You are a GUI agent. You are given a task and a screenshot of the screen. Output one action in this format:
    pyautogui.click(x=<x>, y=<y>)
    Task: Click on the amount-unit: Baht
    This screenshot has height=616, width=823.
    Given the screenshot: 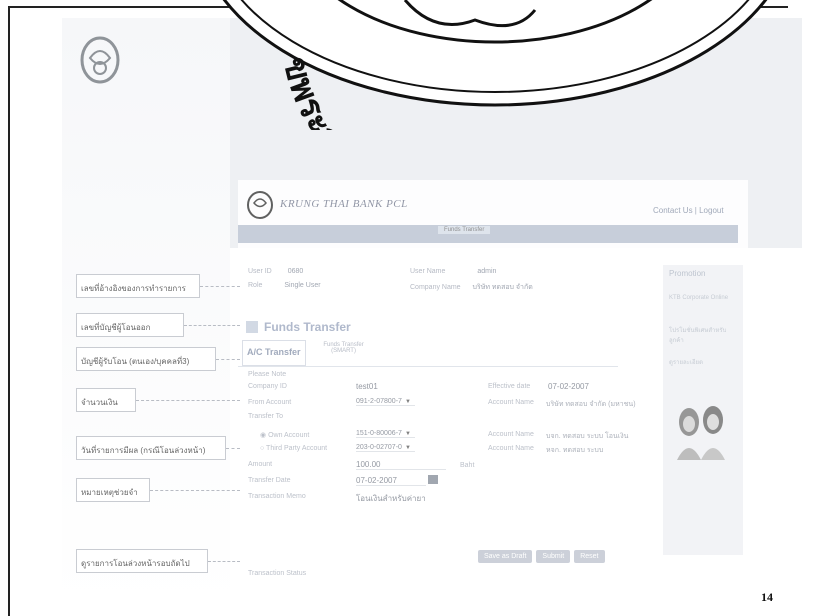 What is the action you would take?
    pyautogui.click(x=467, y=465)
    